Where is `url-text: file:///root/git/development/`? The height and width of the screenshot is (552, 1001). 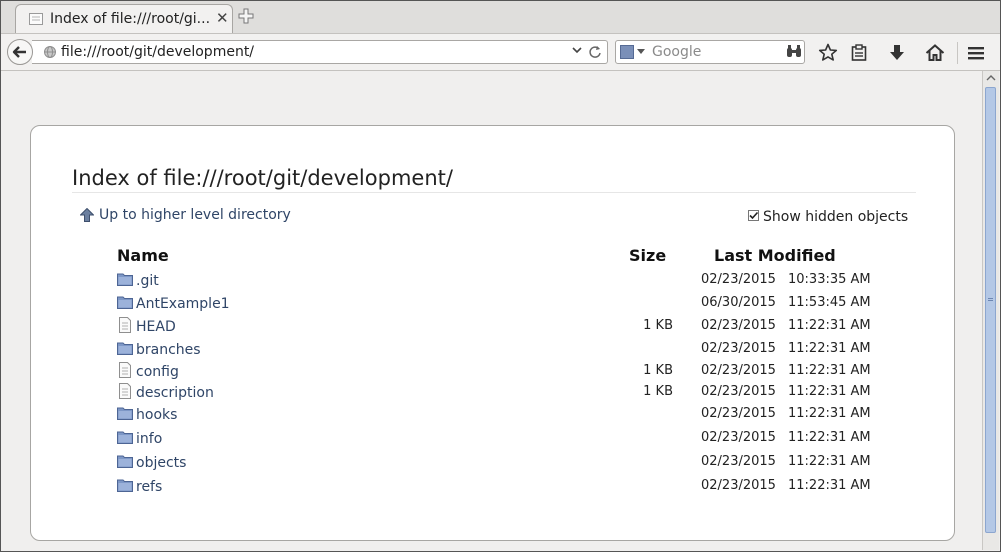 url-text: file:///root/git/development/ is located at coordinates (157, 52).